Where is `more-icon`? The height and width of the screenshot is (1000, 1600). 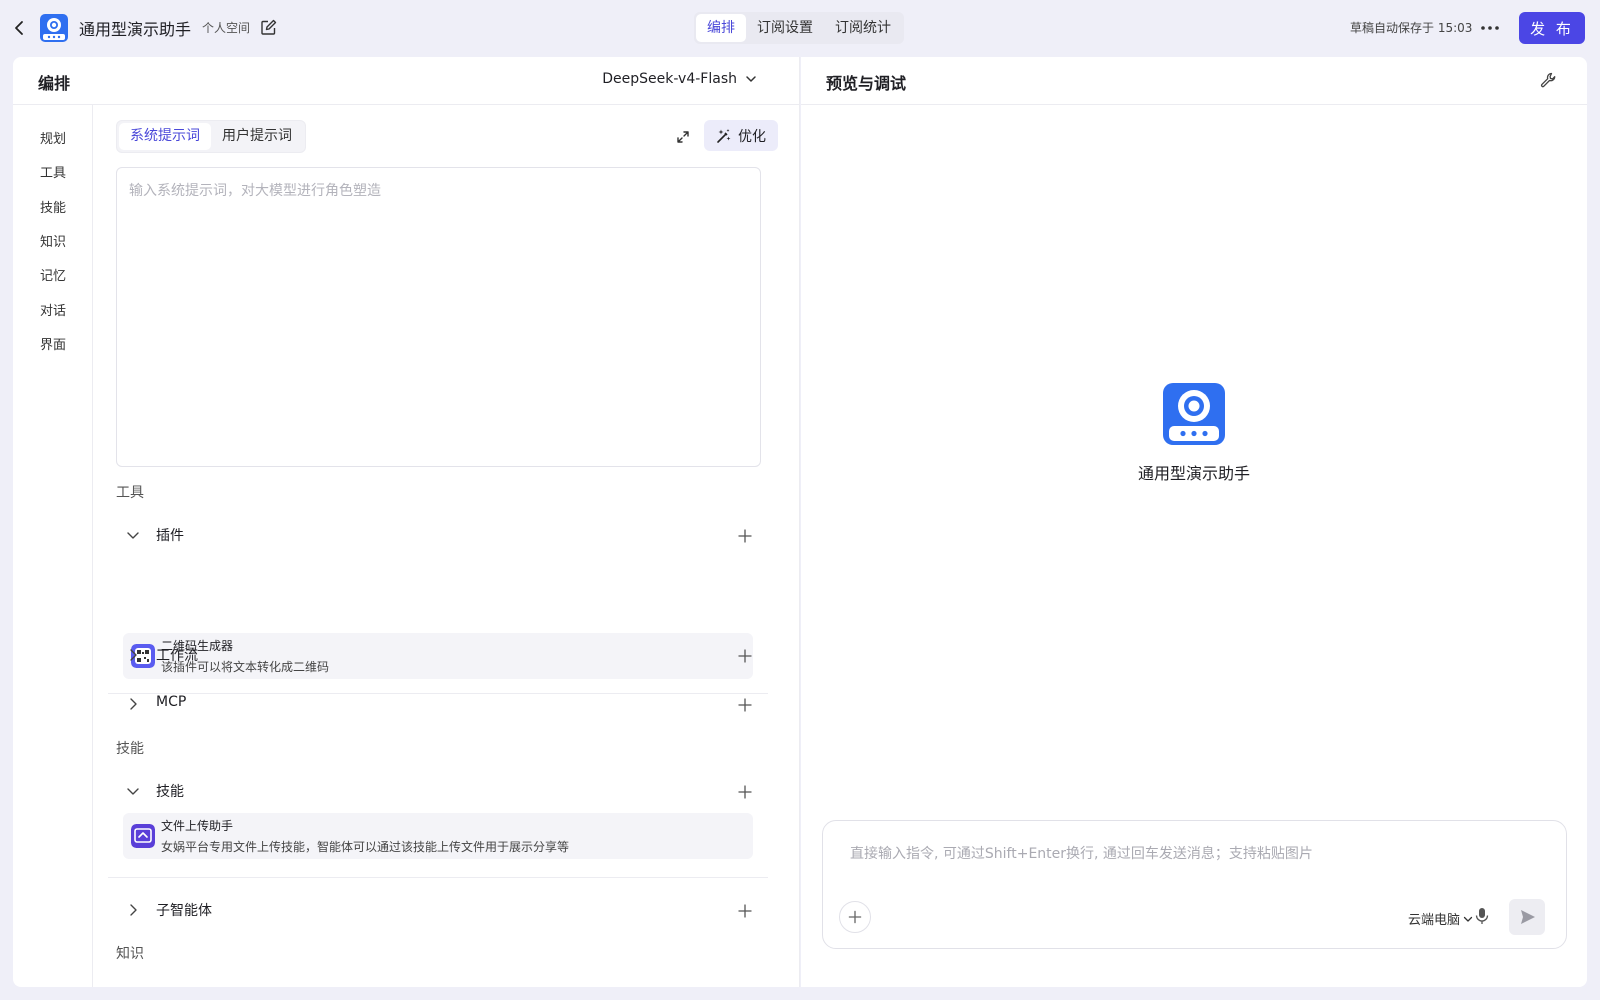 more-icon is located at coordinates (1490, 28).